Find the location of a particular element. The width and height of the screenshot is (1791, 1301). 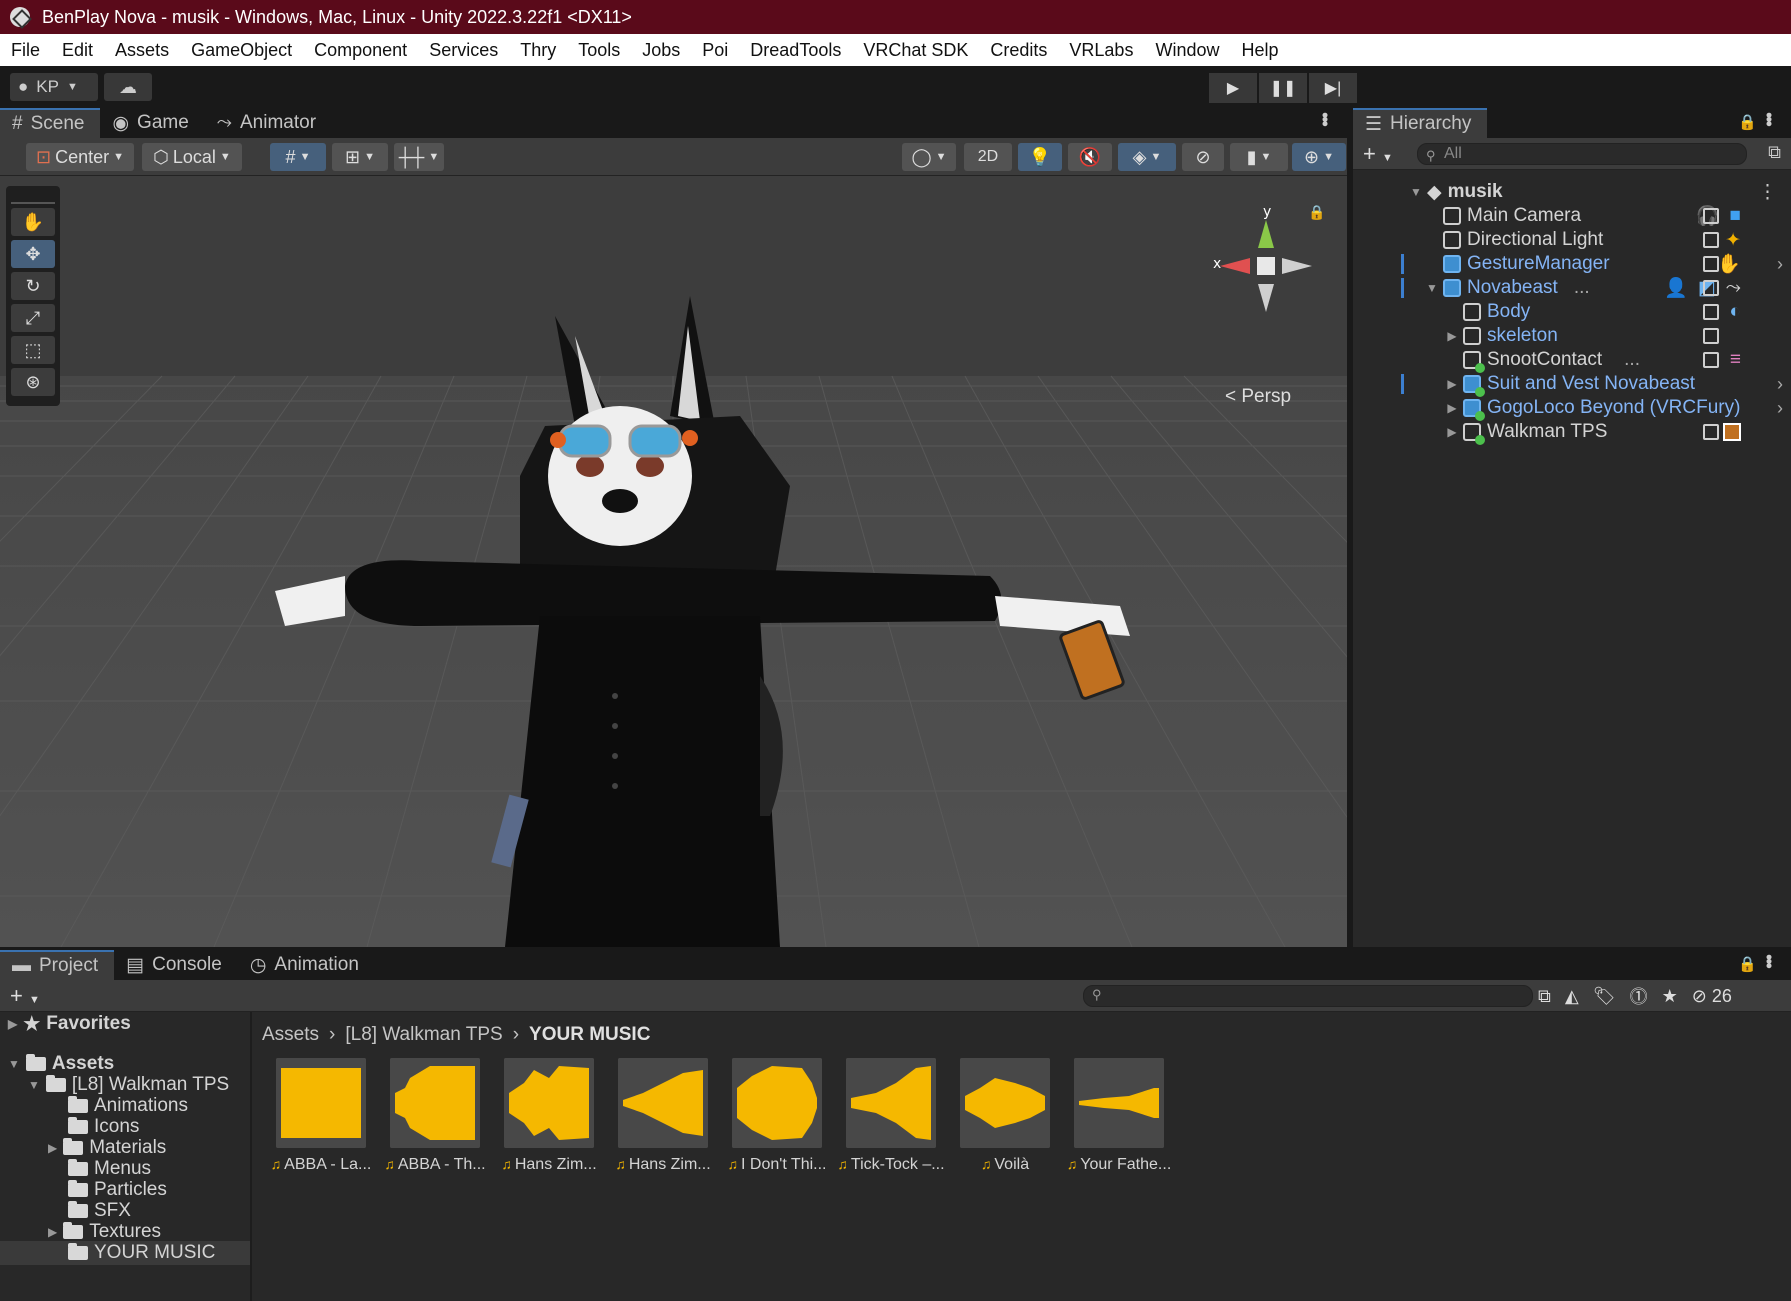

favorite-star-icon: ★ is located at coordinates (1670, 996).